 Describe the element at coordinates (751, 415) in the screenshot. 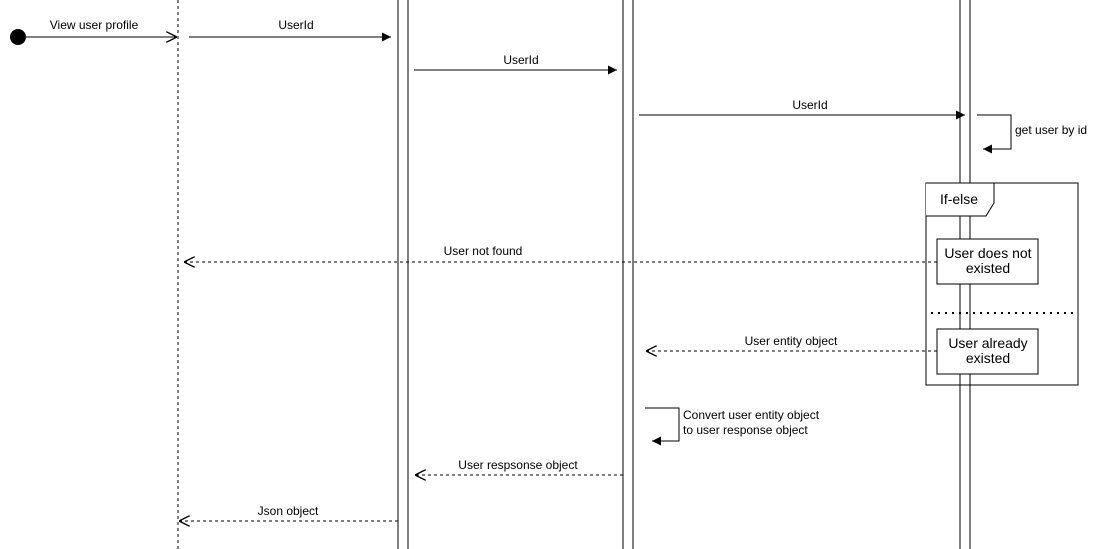

I see `convert-label-1: Convert user entity object` at that location.